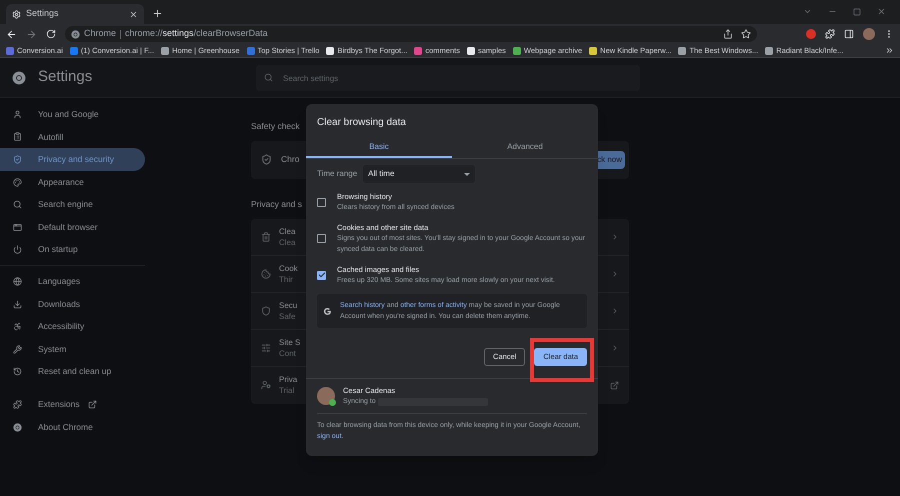 The height and width of the screenshot is (496, 900). Describe the element at coordinates (72, 281) in the screenshot. I see `sidebar-item: Languages` at that location.